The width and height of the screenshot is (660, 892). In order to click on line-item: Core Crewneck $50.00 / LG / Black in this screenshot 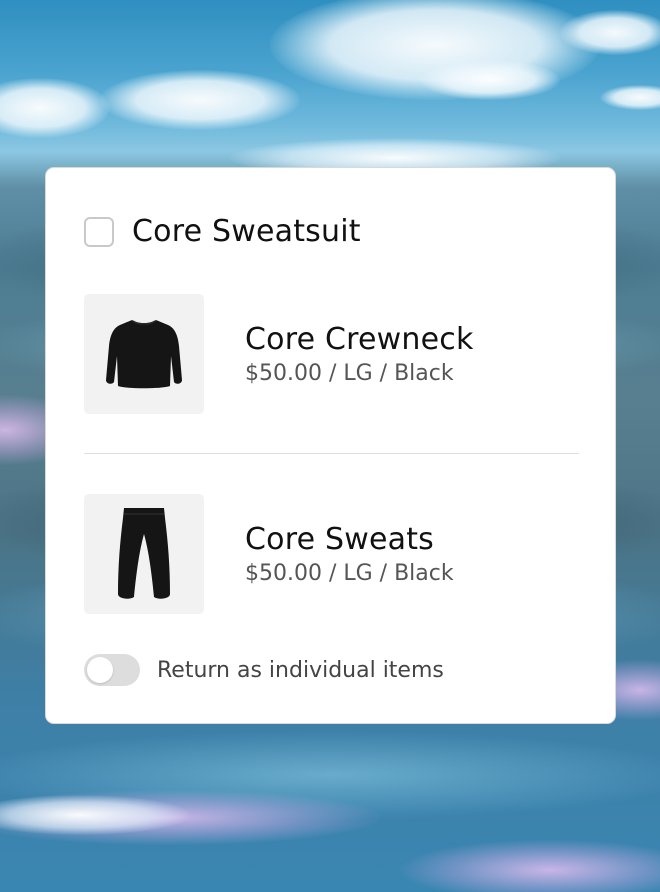, I will do `click(279, 354)`.